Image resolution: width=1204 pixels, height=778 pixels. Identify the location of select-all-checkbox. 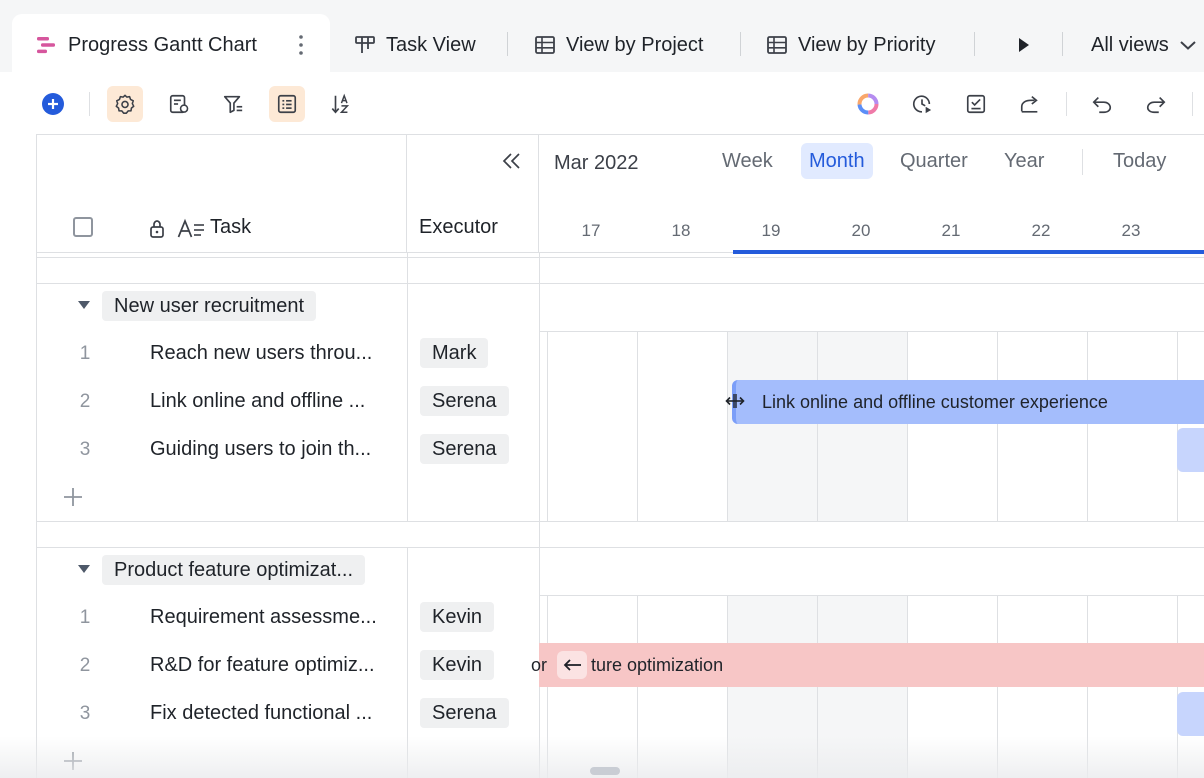
(83, 227).